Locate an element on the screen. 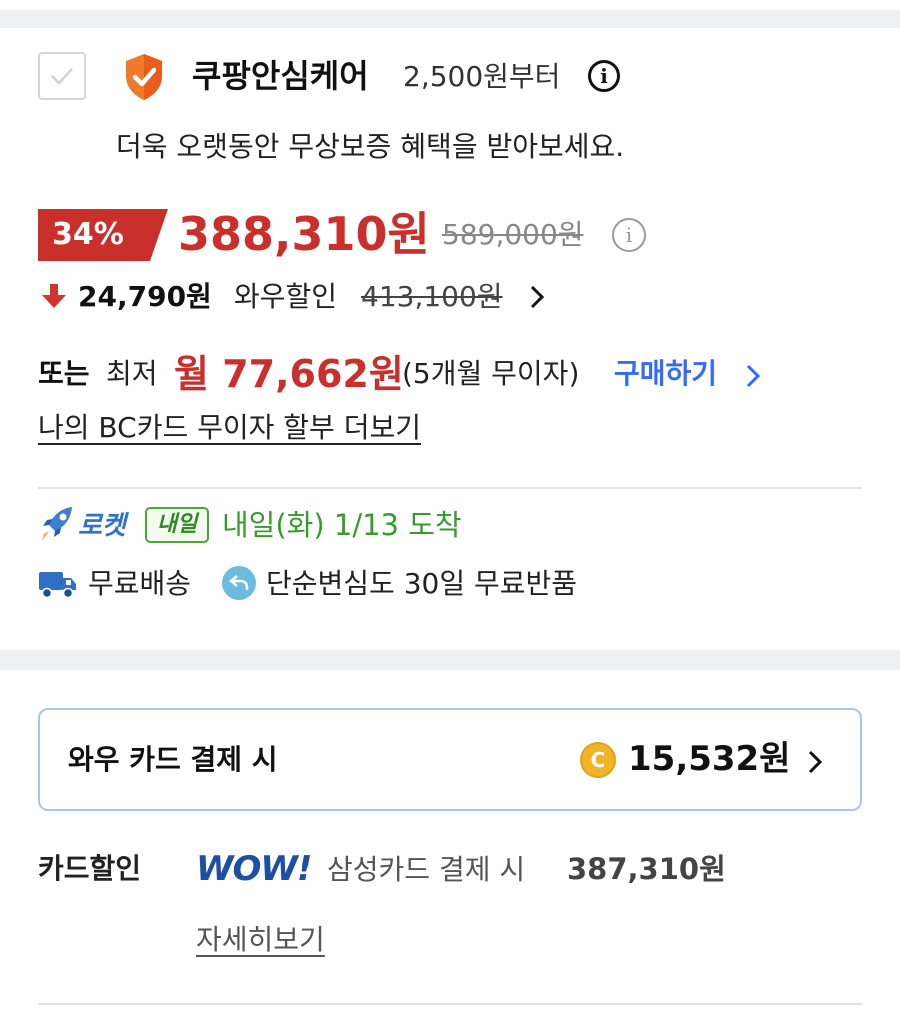 The image size is (900, 1009). samsung-card-text: 삼성카드 결제 시 is located at coordinates (426, 869).